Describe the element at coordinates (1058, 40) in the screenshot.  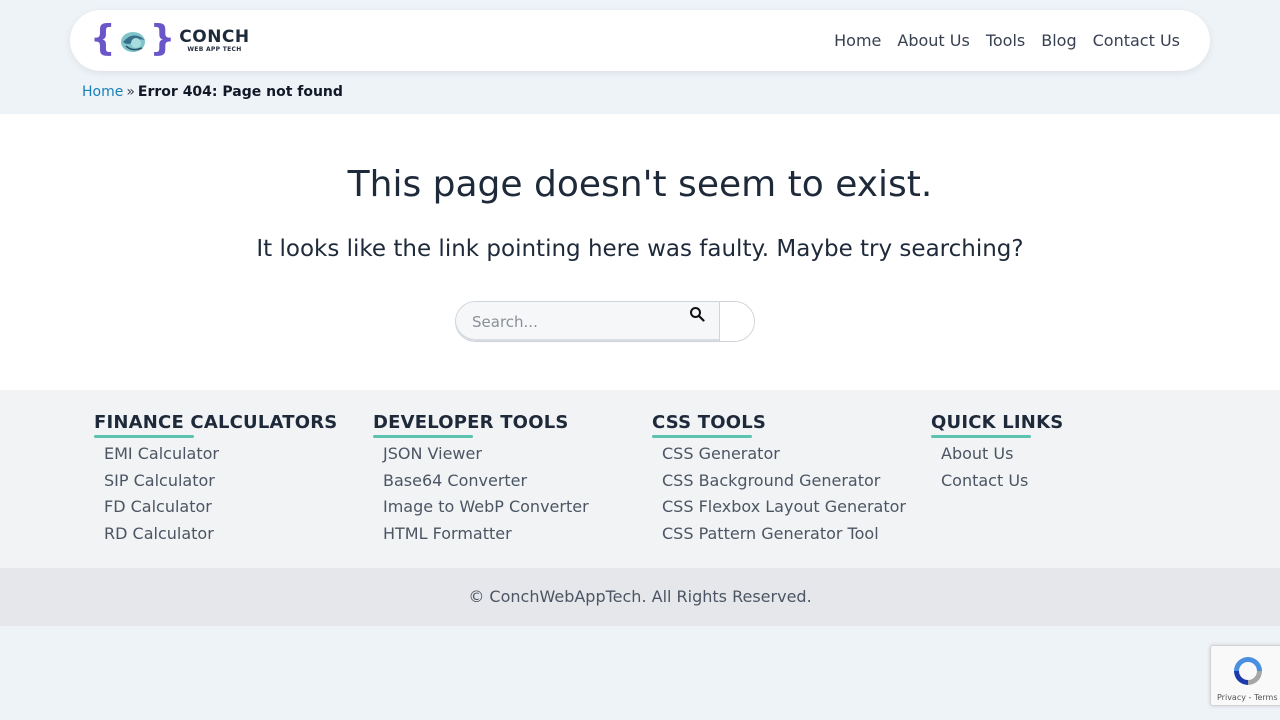
I see `nav-blog: Blog` at that location.